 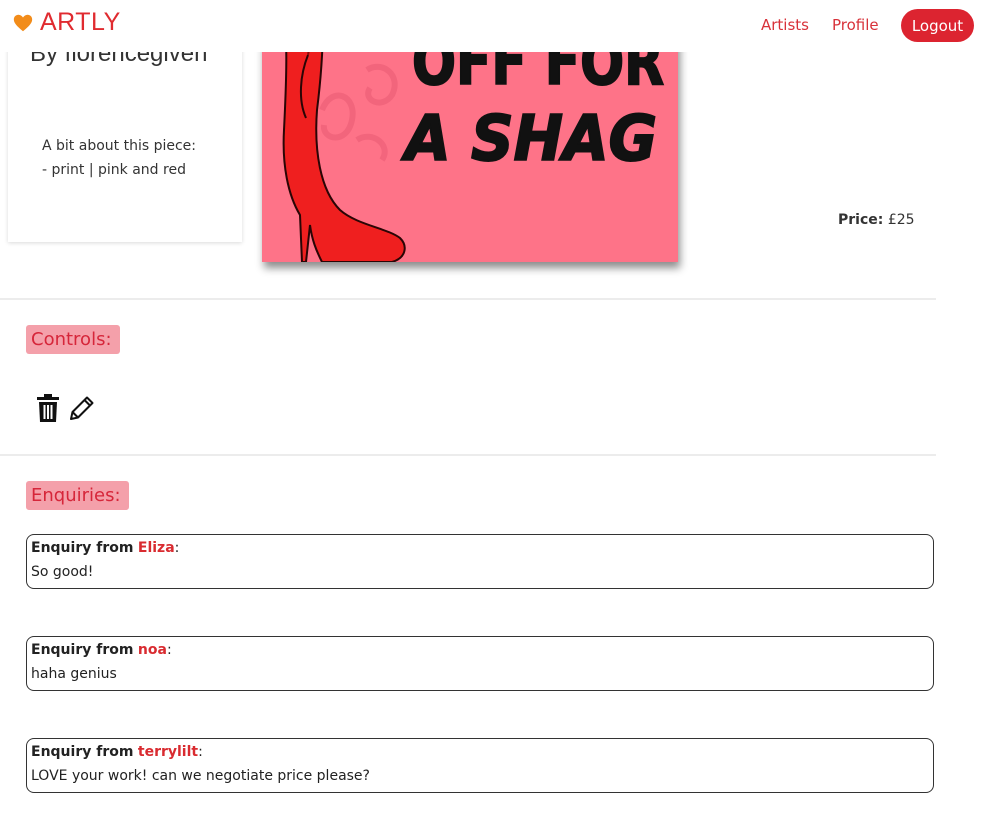 I want to click on about-detail: - print | pink and red, so click(x=114, y=170).